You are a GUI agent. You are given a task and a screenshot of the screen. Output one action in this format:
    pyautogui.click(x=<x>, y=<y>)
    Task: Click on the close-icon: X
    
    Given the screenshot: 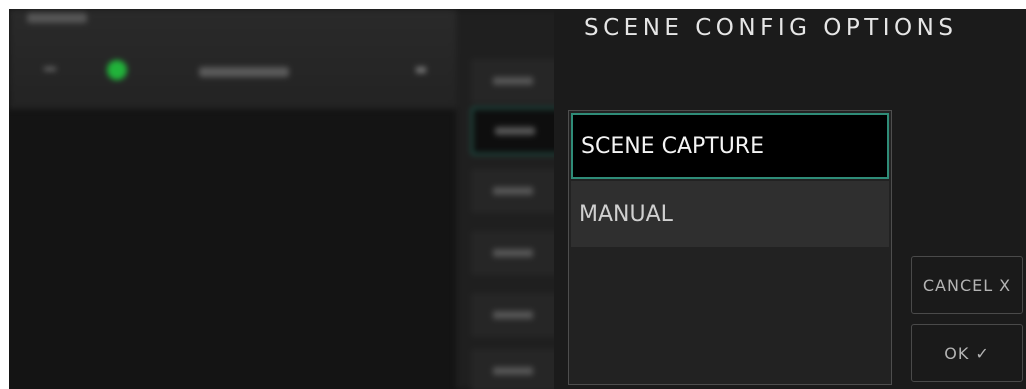 What is the action you would take?
    pyautogui.click(x=1005, y=285)
    